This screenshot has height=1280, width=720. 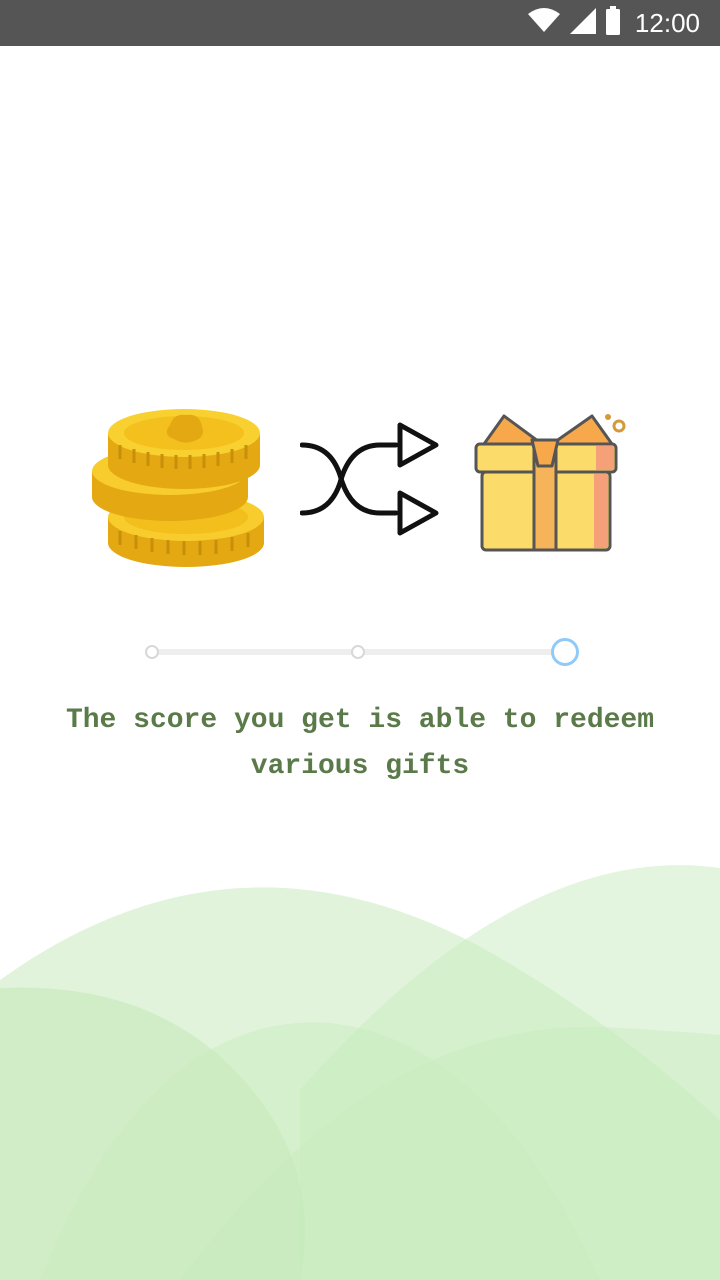 I want to click on page-indicator, so click(x=362, y=652).